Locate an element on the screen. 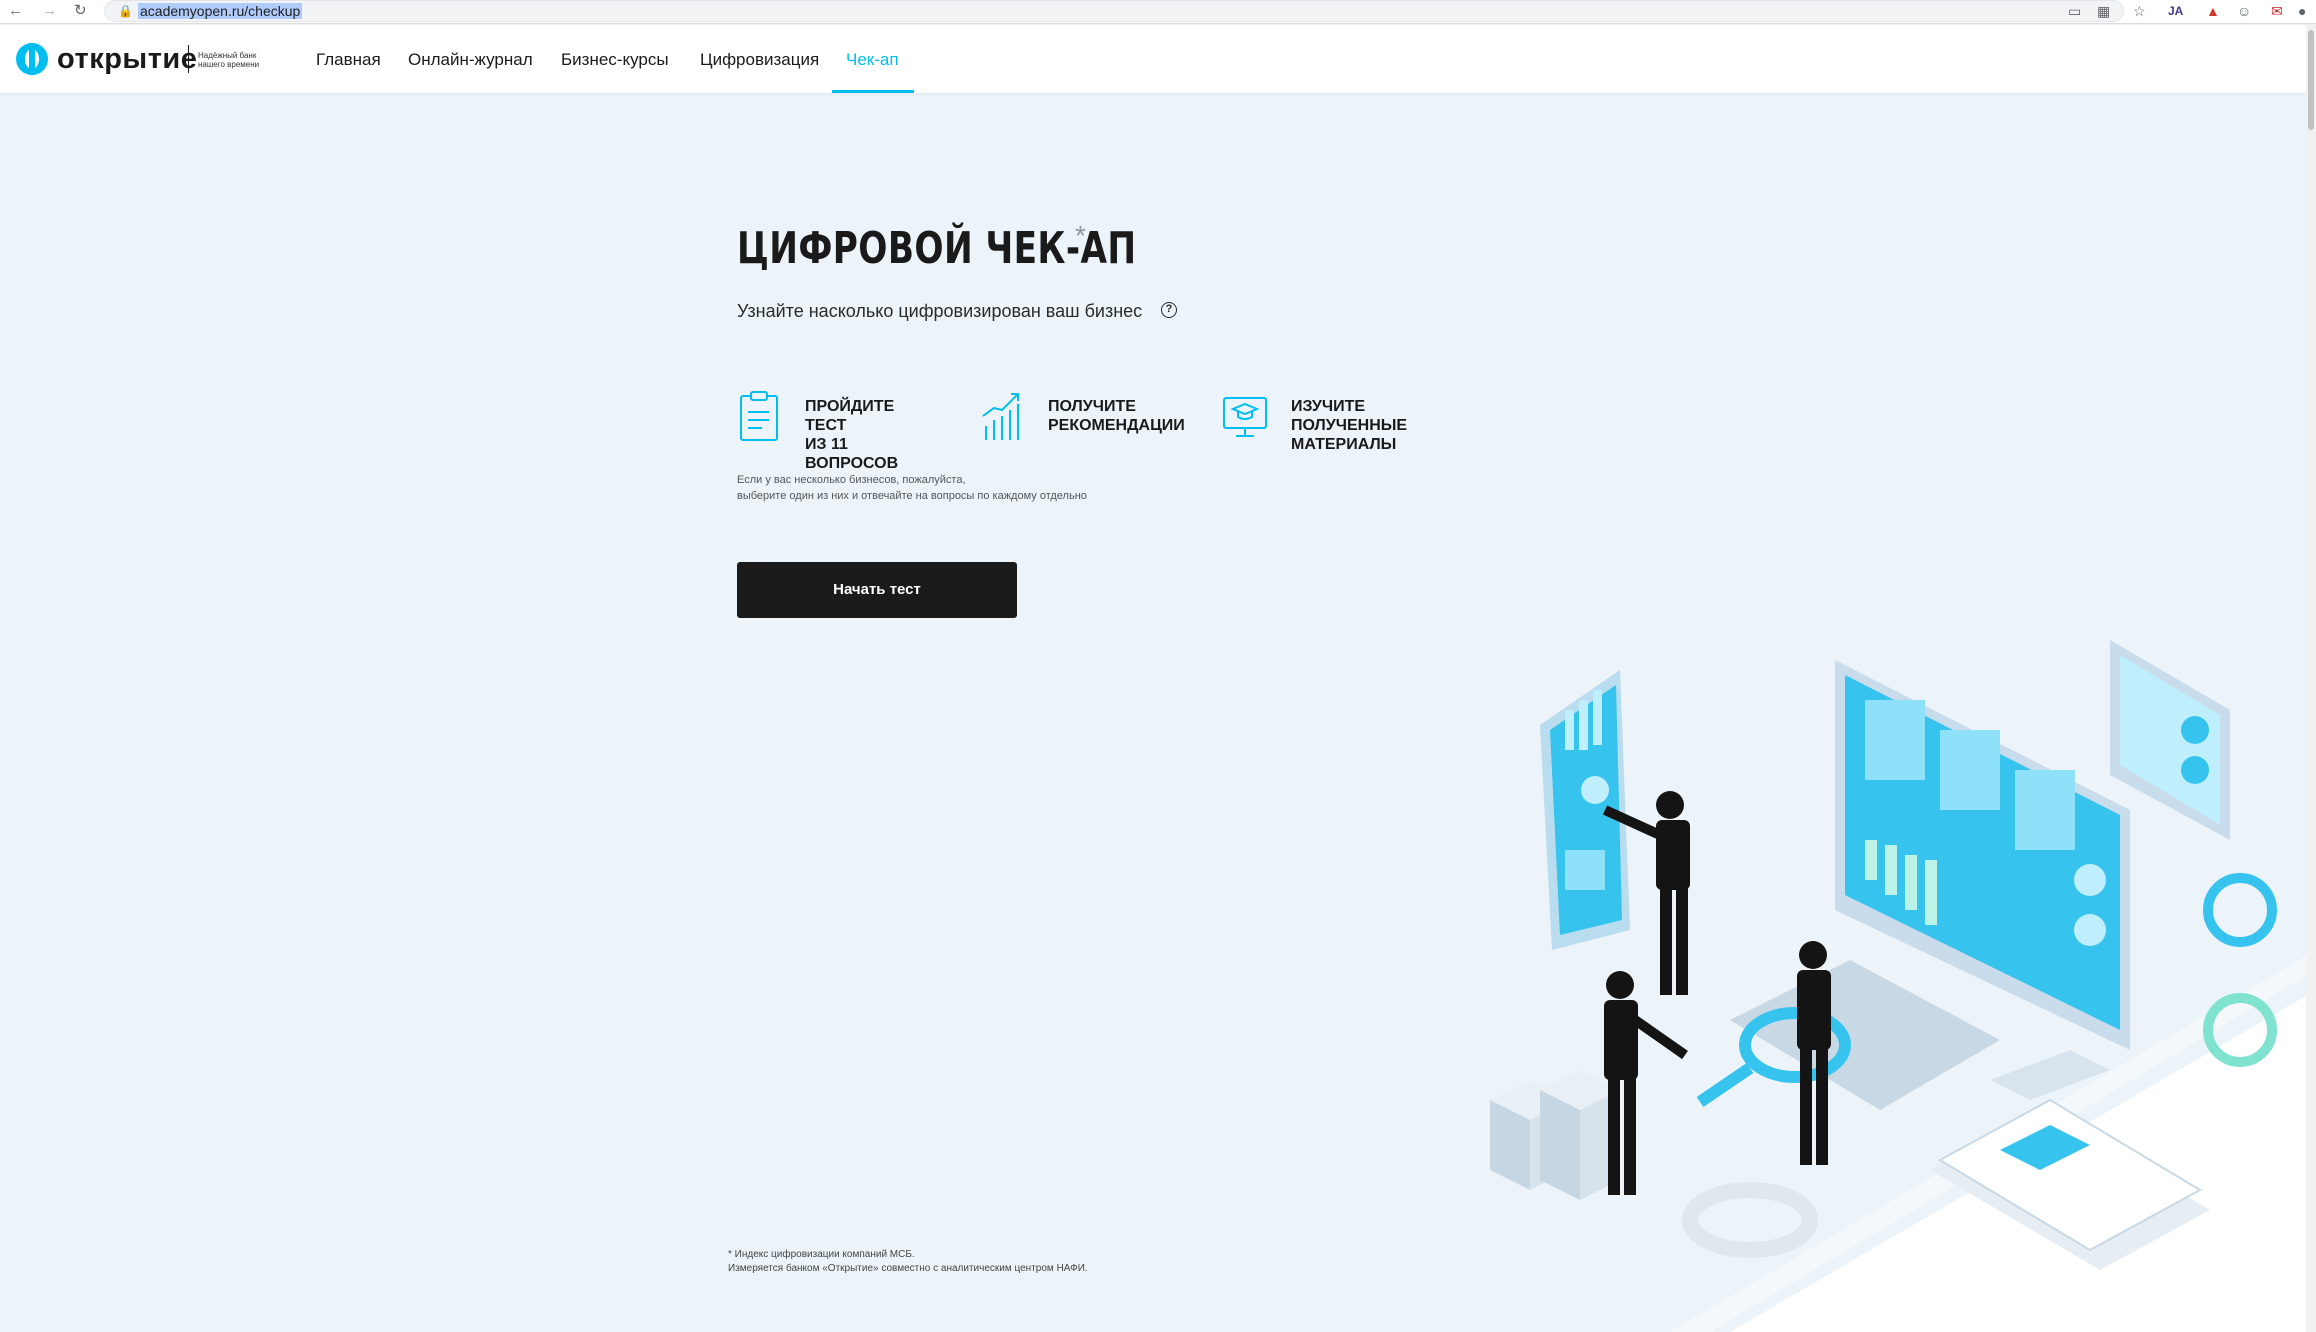 The width and height of the screenshot is (2316, 1332). nav-item-checkup: Чек-ап is located at coordinates (872, 60).